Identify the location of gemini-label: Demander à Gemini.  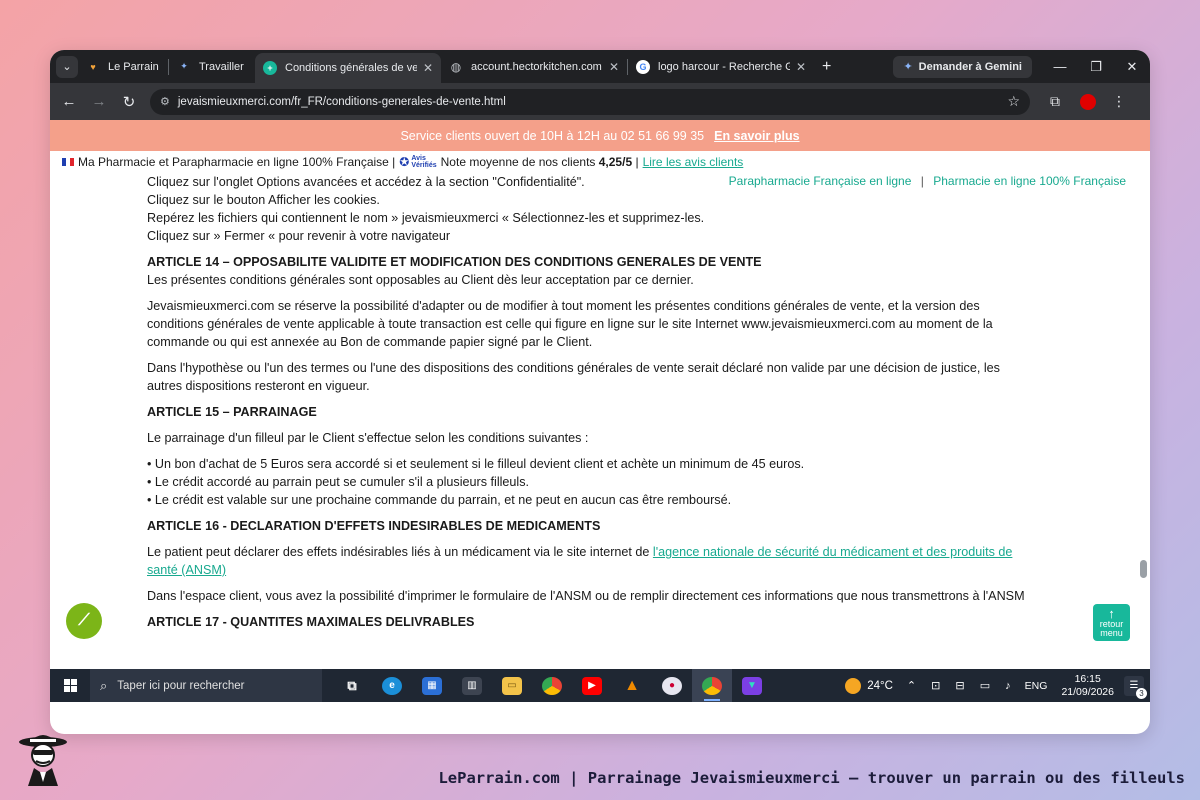
(970, 66).